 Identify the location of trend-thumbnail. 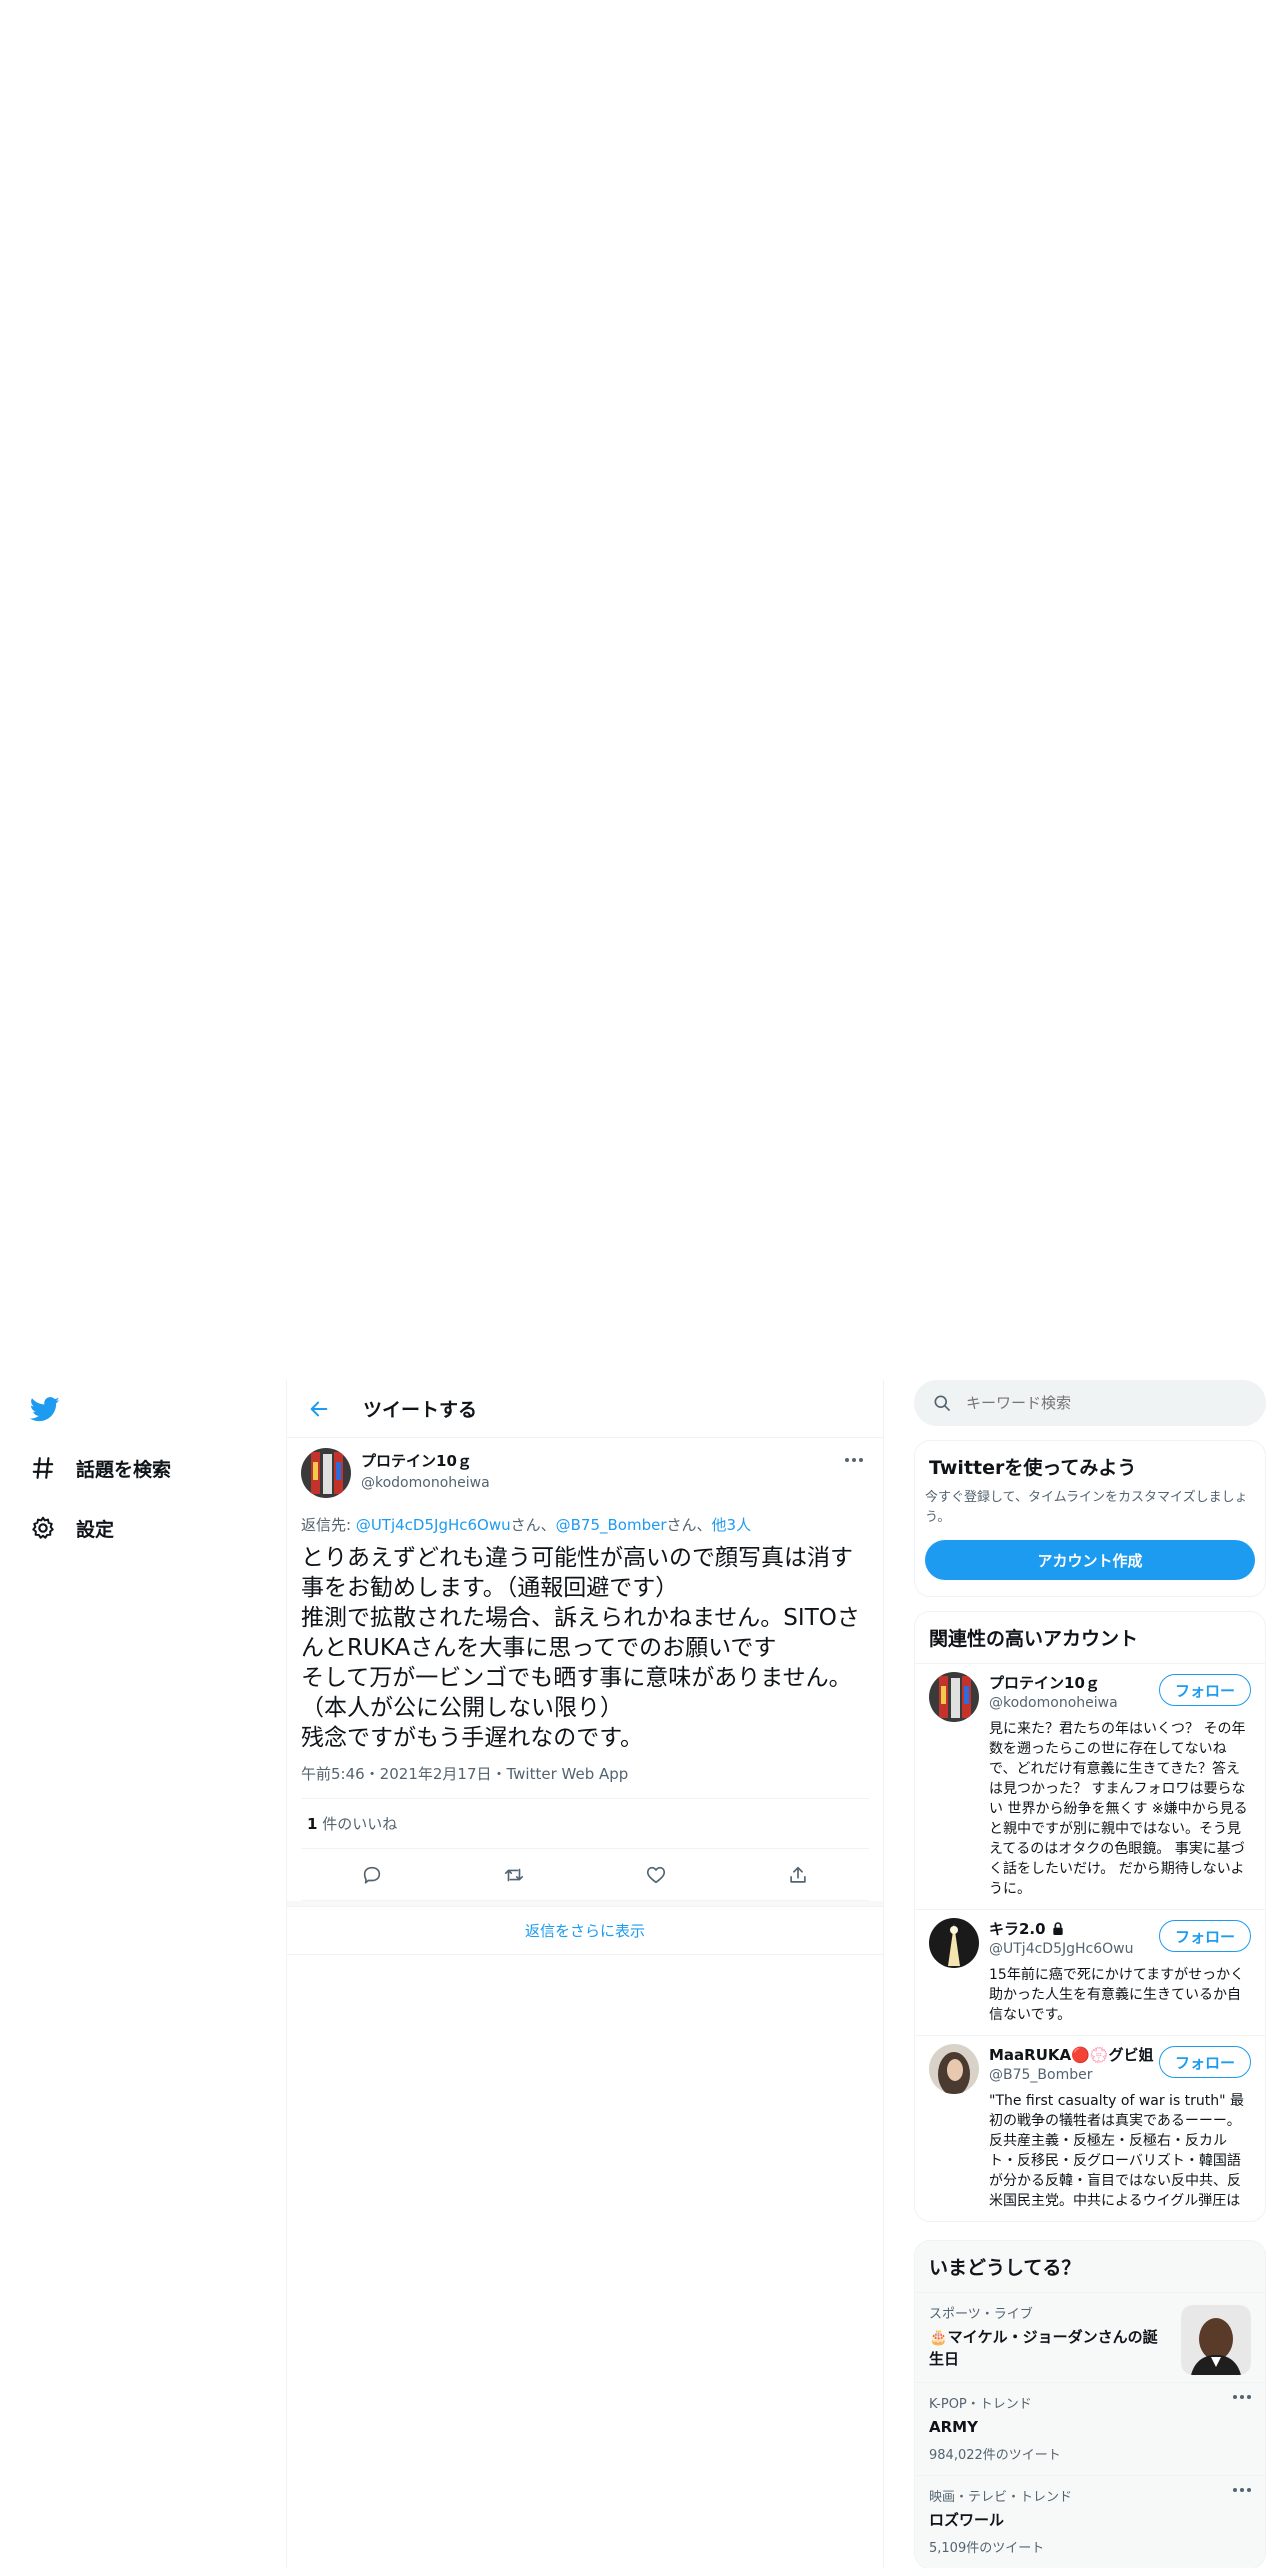
(1216, 2340).